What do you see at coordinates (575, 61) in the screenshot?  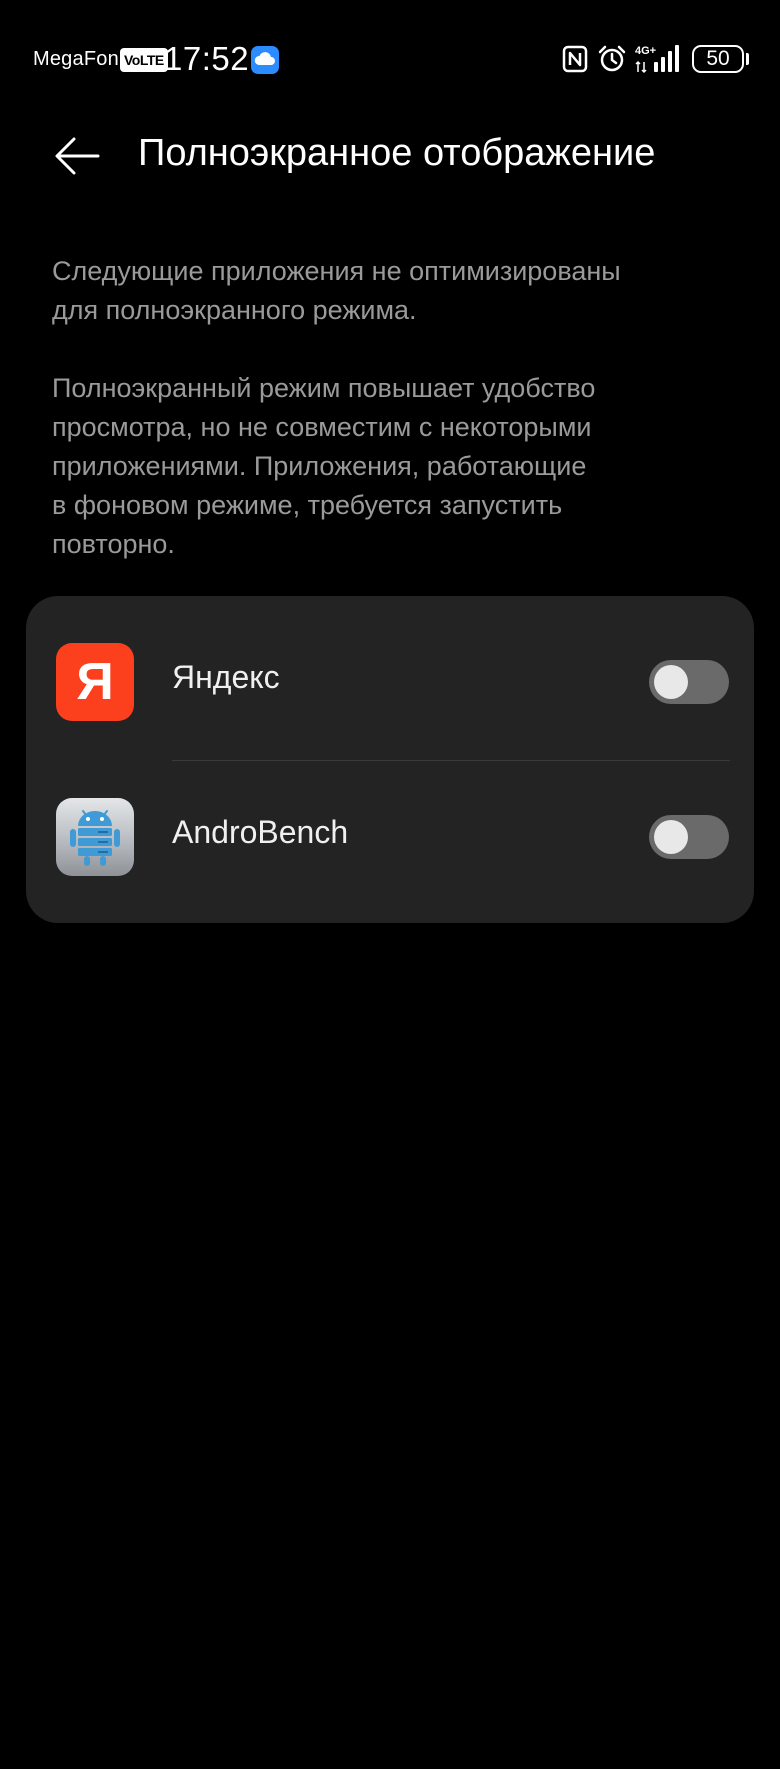 I see `nfc-icon` at bounding box center [575, 61].